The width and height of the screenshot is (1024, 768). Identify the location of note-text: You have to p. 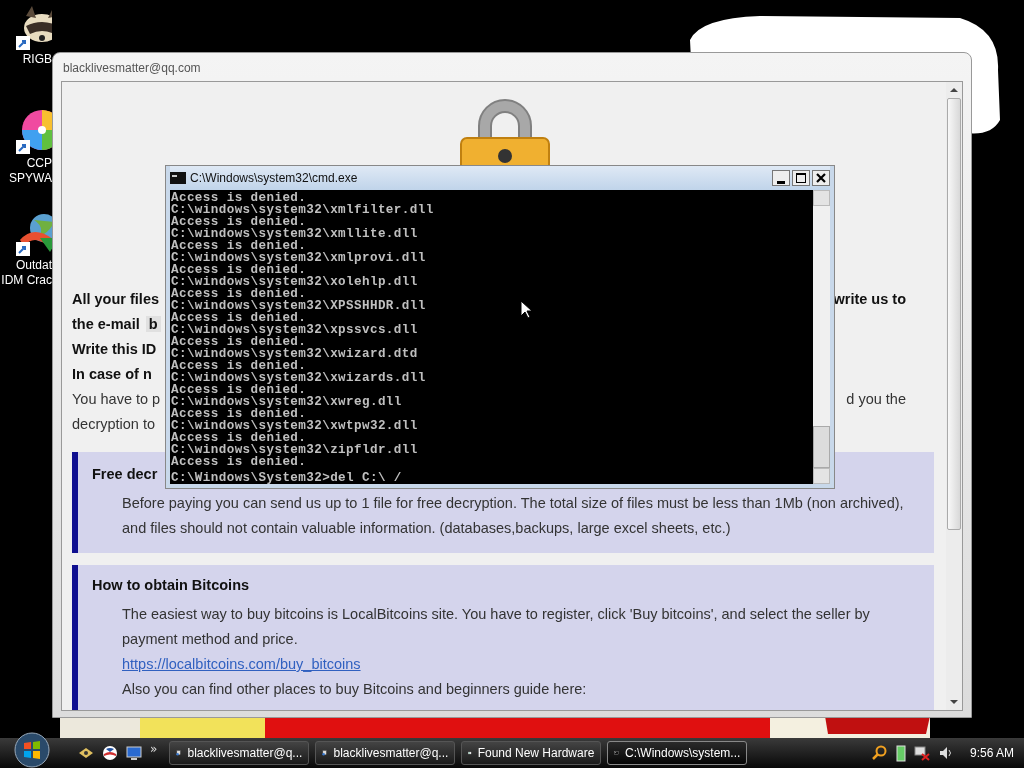
(116, 398).